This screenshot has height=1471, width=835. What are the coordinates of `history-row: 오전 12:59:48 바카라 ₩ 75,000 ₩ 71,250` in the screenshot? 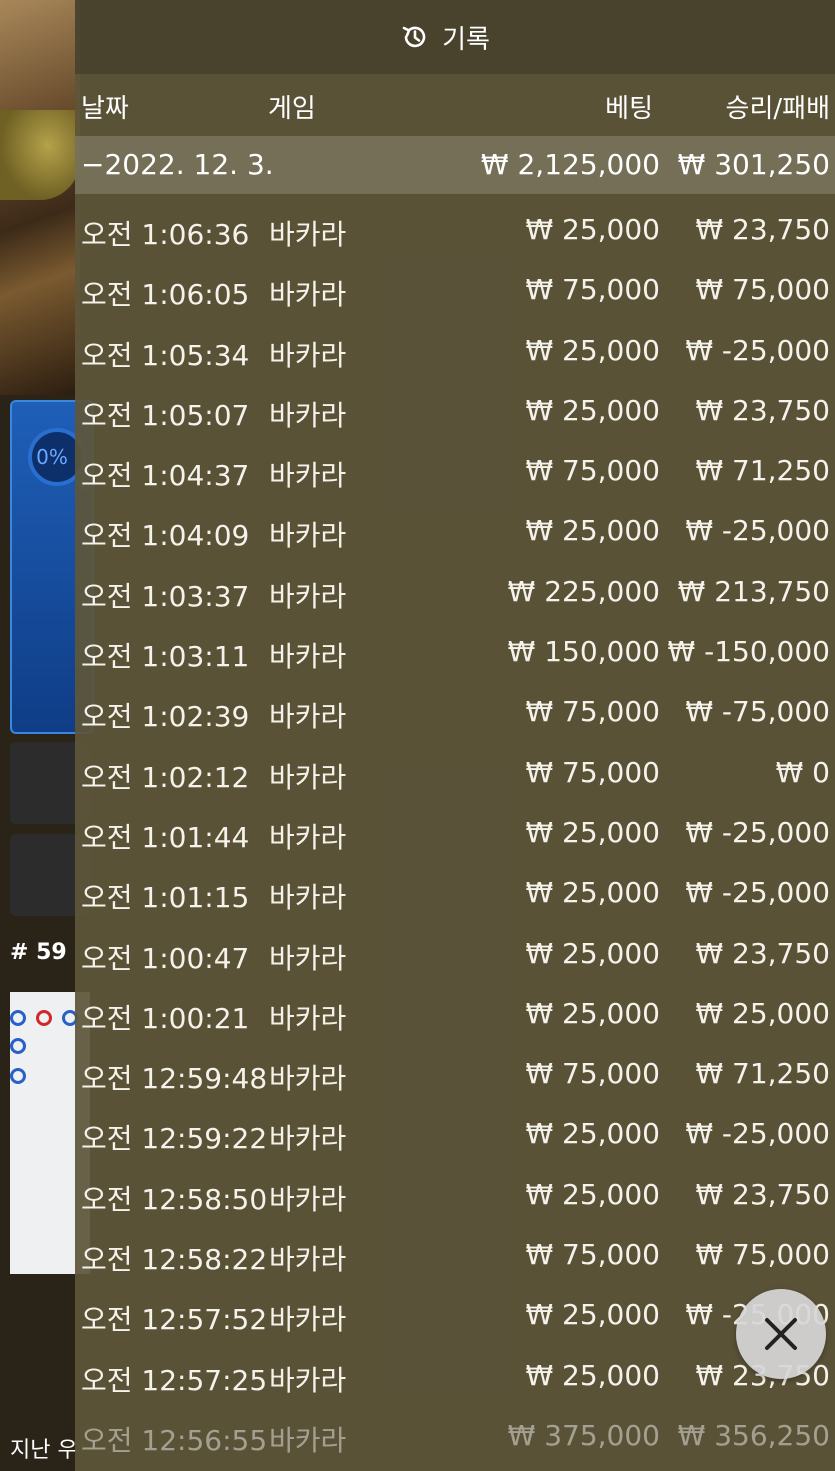 It's located at (455, 1075).